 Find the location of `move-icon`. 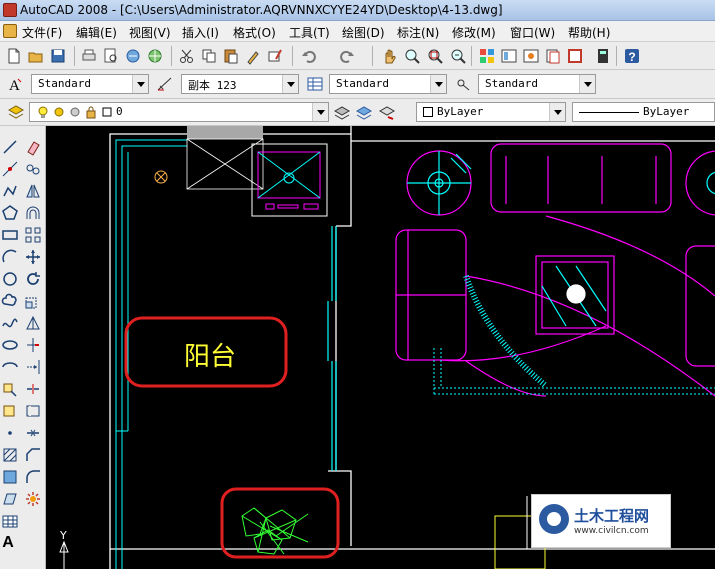

move-icon is located at coordinates (33, 257).